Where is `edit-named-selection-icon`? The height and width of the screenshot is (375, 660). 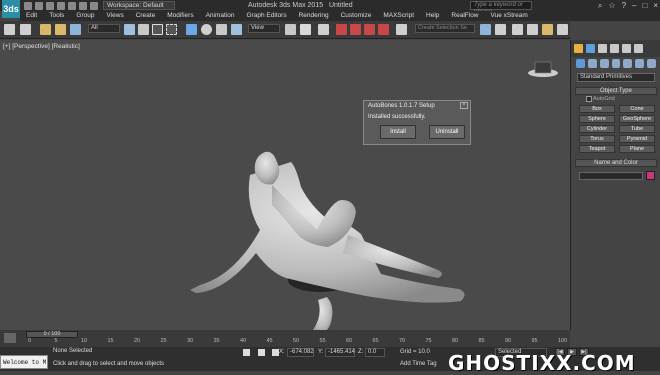 edit-named-selection-icon is located at coordinates (401, 29).